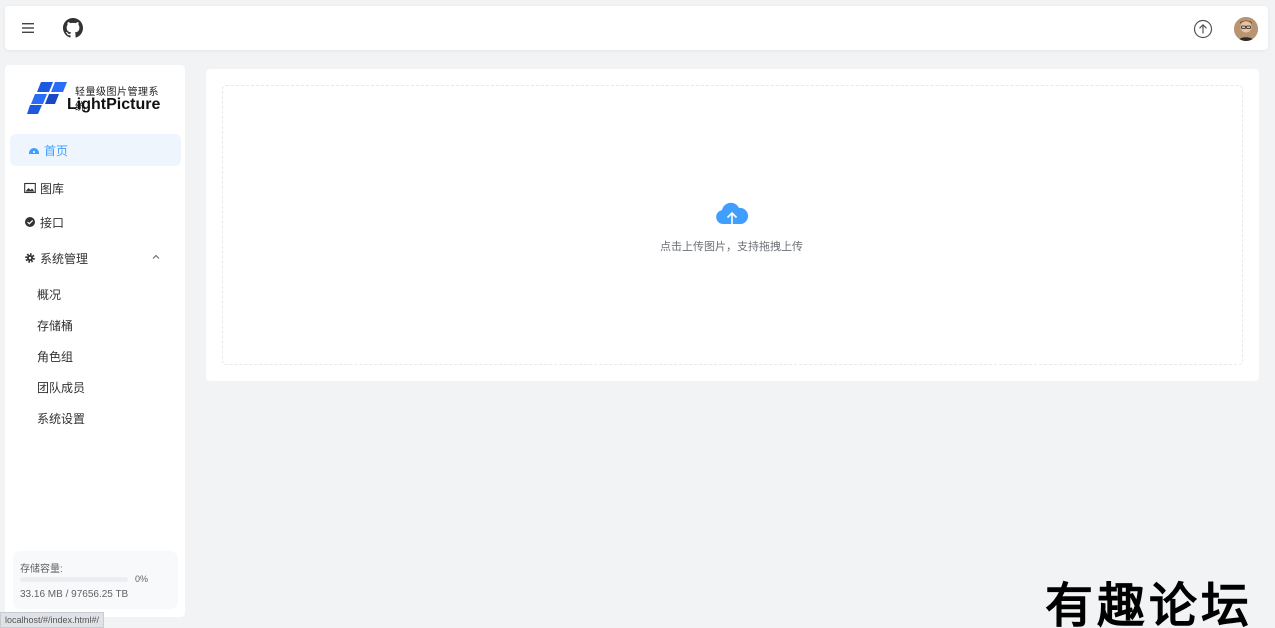 The height and width of the screenshot is (628, 1275). Describe the element at coordinates (56, 150) in the screenshot. I see `nav-item-label: 首页` at that location.